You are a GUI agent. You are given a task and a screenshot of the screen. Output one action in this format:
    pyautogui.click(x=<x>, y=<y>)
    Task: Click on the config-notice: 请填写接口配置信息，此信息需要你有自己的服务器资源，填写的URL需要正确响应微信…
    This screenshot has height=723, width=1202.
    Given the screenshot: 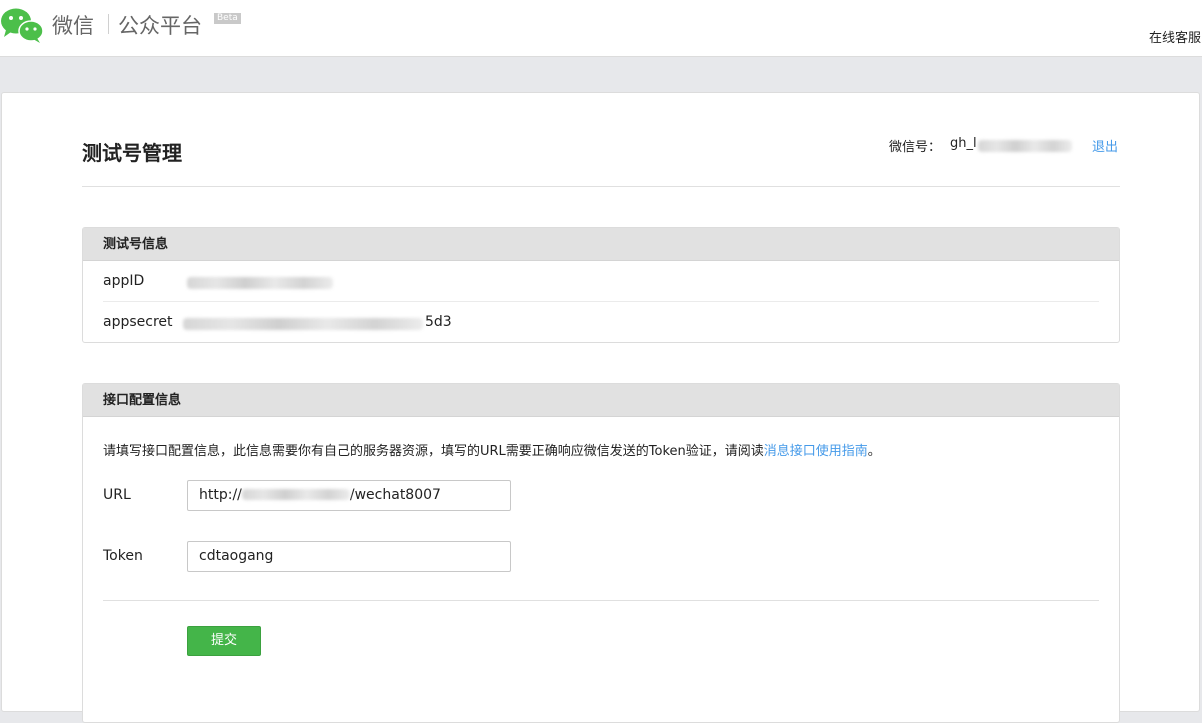 What is the action you would take?
    pyautogui.click(x=492, y=449)
    